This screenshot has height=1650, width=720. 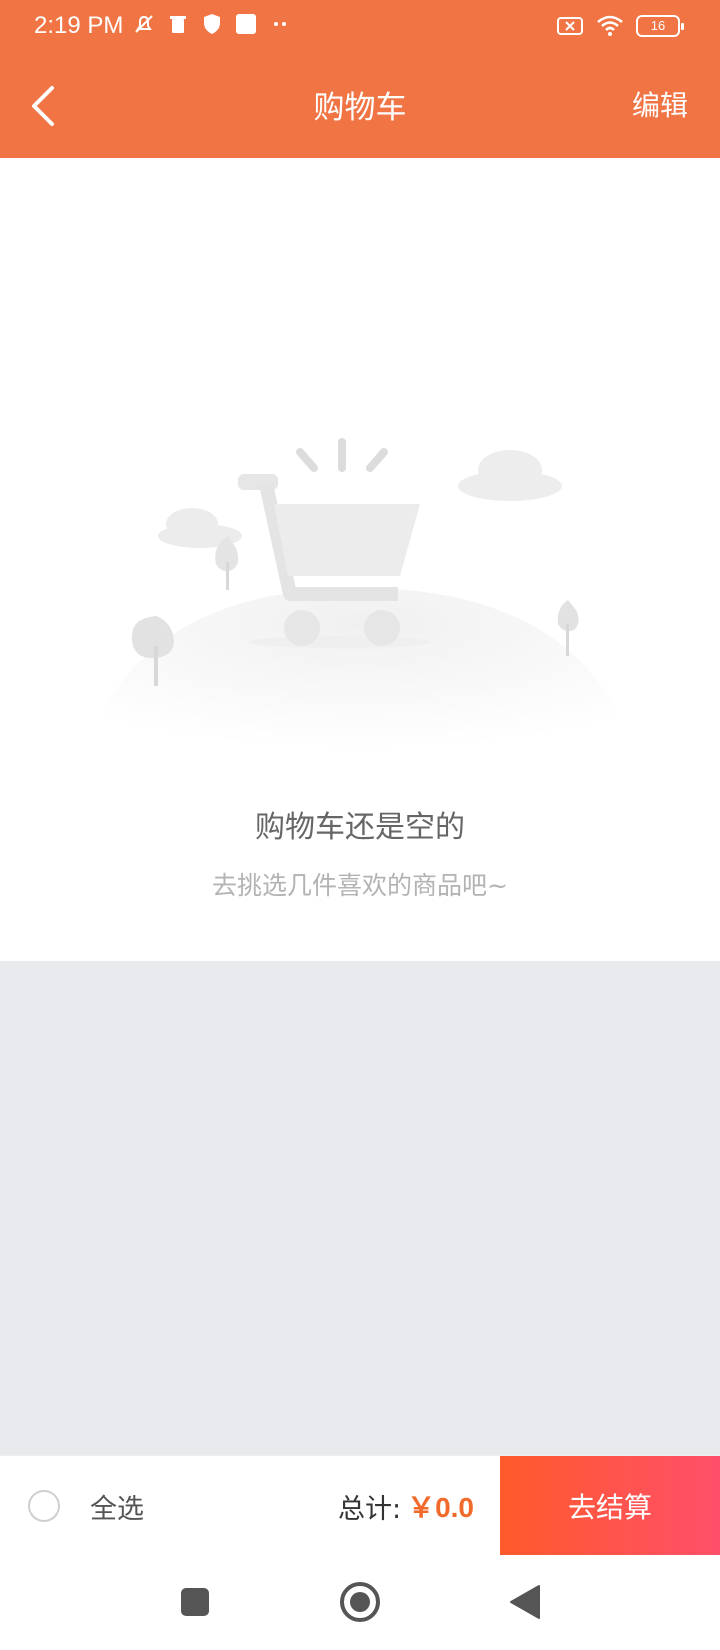 I want to click on nav-header: 购物车 编辑, so click(x=360, y=107).